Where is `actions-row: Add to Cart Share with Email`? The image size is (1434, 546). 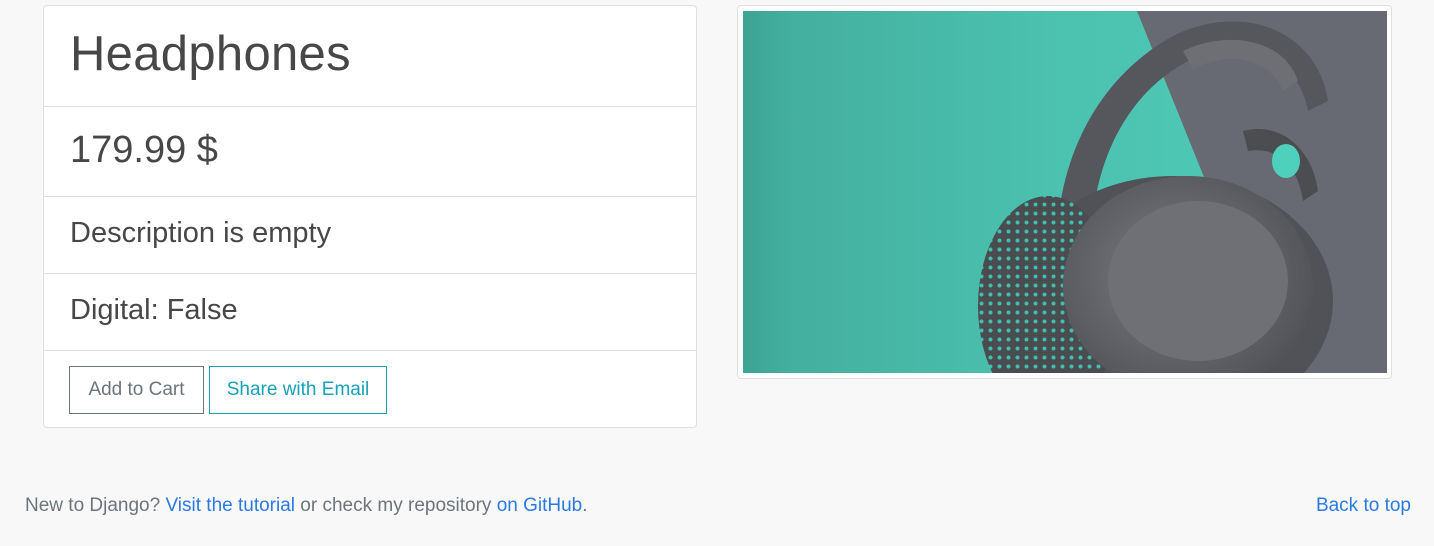
actions-row: Add to Cart Share with Email is located at coordinates (370, 389).